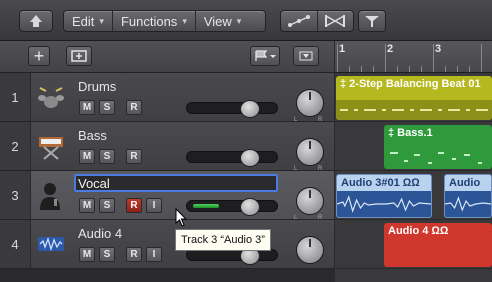  What do you see at coordinates (51, 97) in the screenshot?
I see `drum-kit-icon` at bounding box center [51, 97].